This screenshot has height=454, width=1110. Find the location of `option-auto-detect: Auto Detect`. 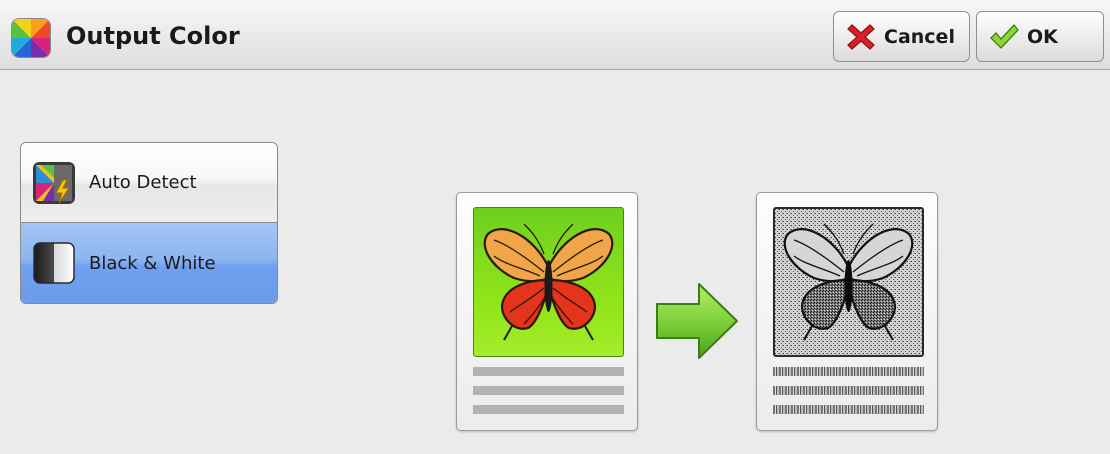

option-auto-detect: Auto Detect is located at coordinates (149, 183).